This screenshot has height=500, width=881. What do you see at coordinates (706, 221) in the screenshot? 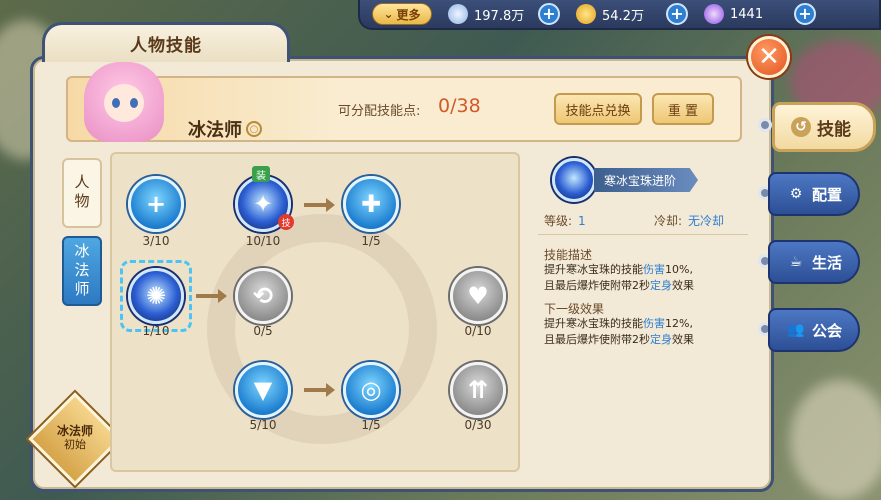
I see `cooldown-value: 无冷却` at bounding box center [706, 221].